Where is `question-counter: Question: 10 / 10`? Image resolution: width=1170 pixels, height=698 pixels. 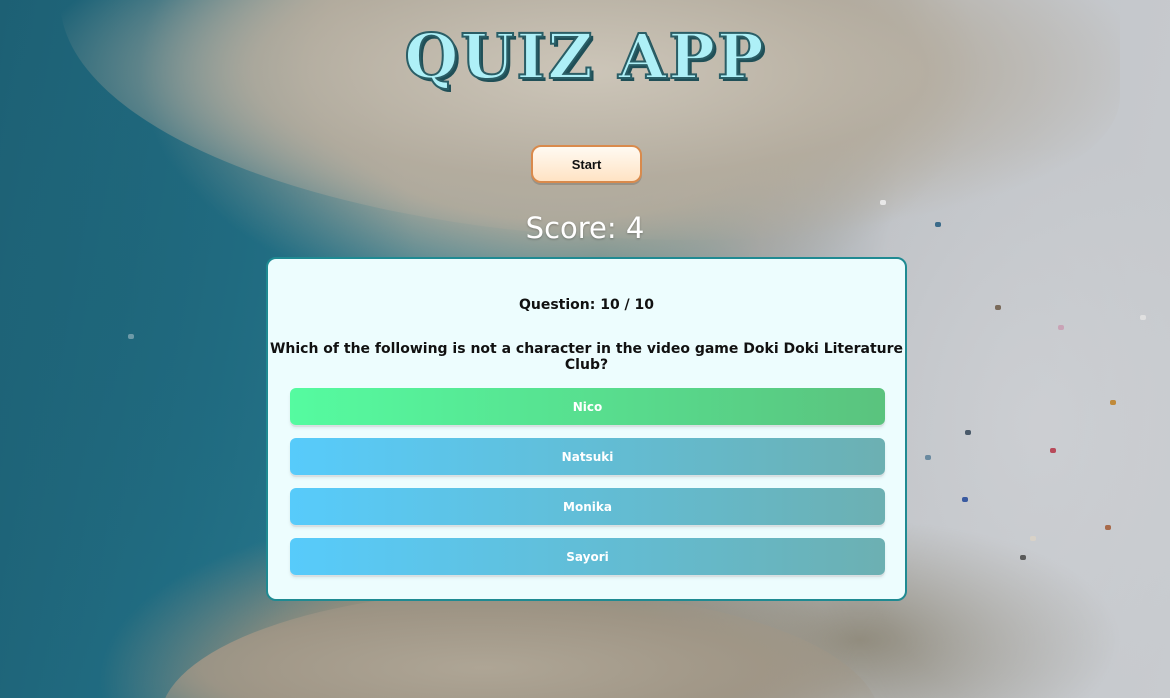
question-counter: Question: 10 / 10 is located at coordinates (586, 305).